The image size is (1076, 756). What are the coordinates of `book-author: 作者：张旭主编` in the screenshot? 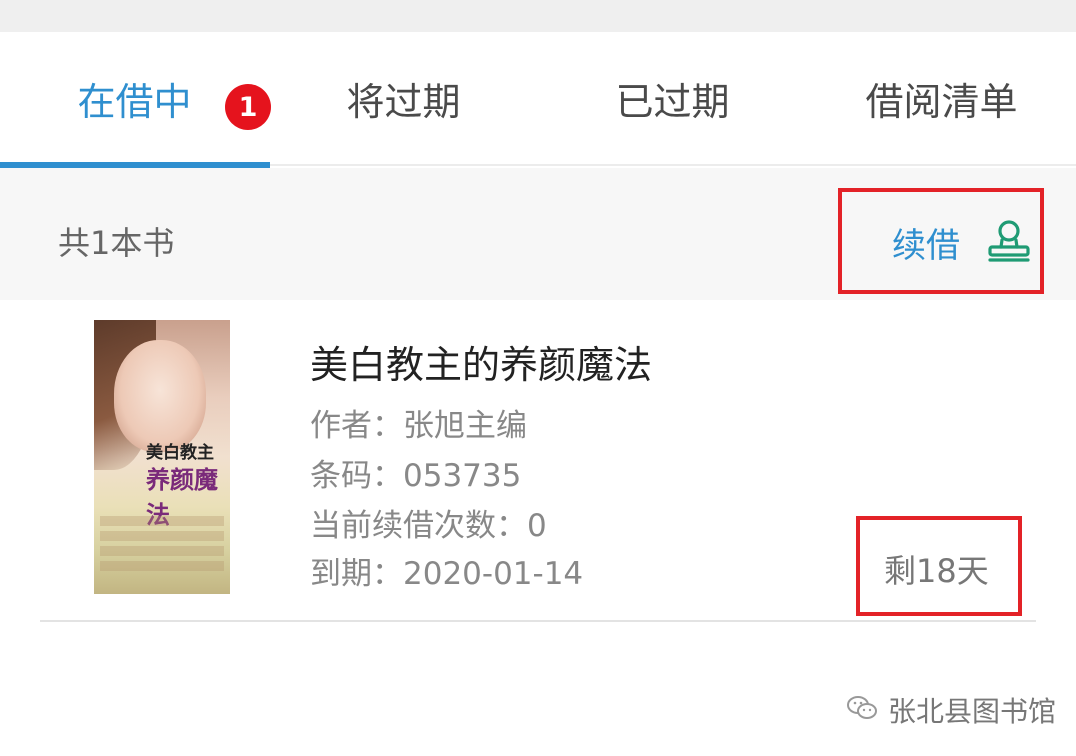 It's located at (418, 426).